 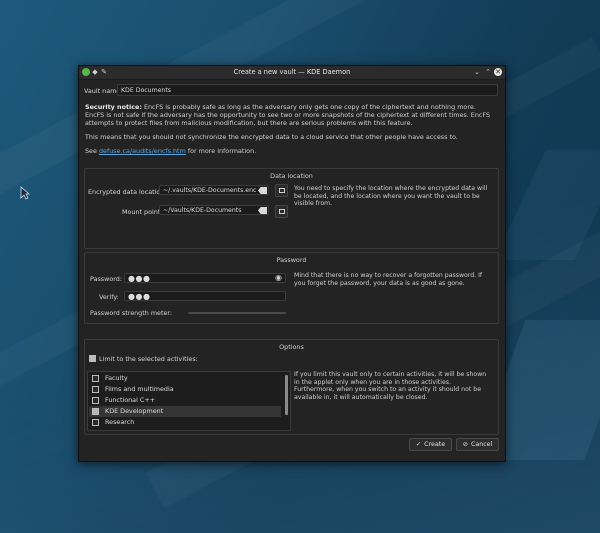 I want to click on activity-label: Faculty, so click(x=116, y=378).